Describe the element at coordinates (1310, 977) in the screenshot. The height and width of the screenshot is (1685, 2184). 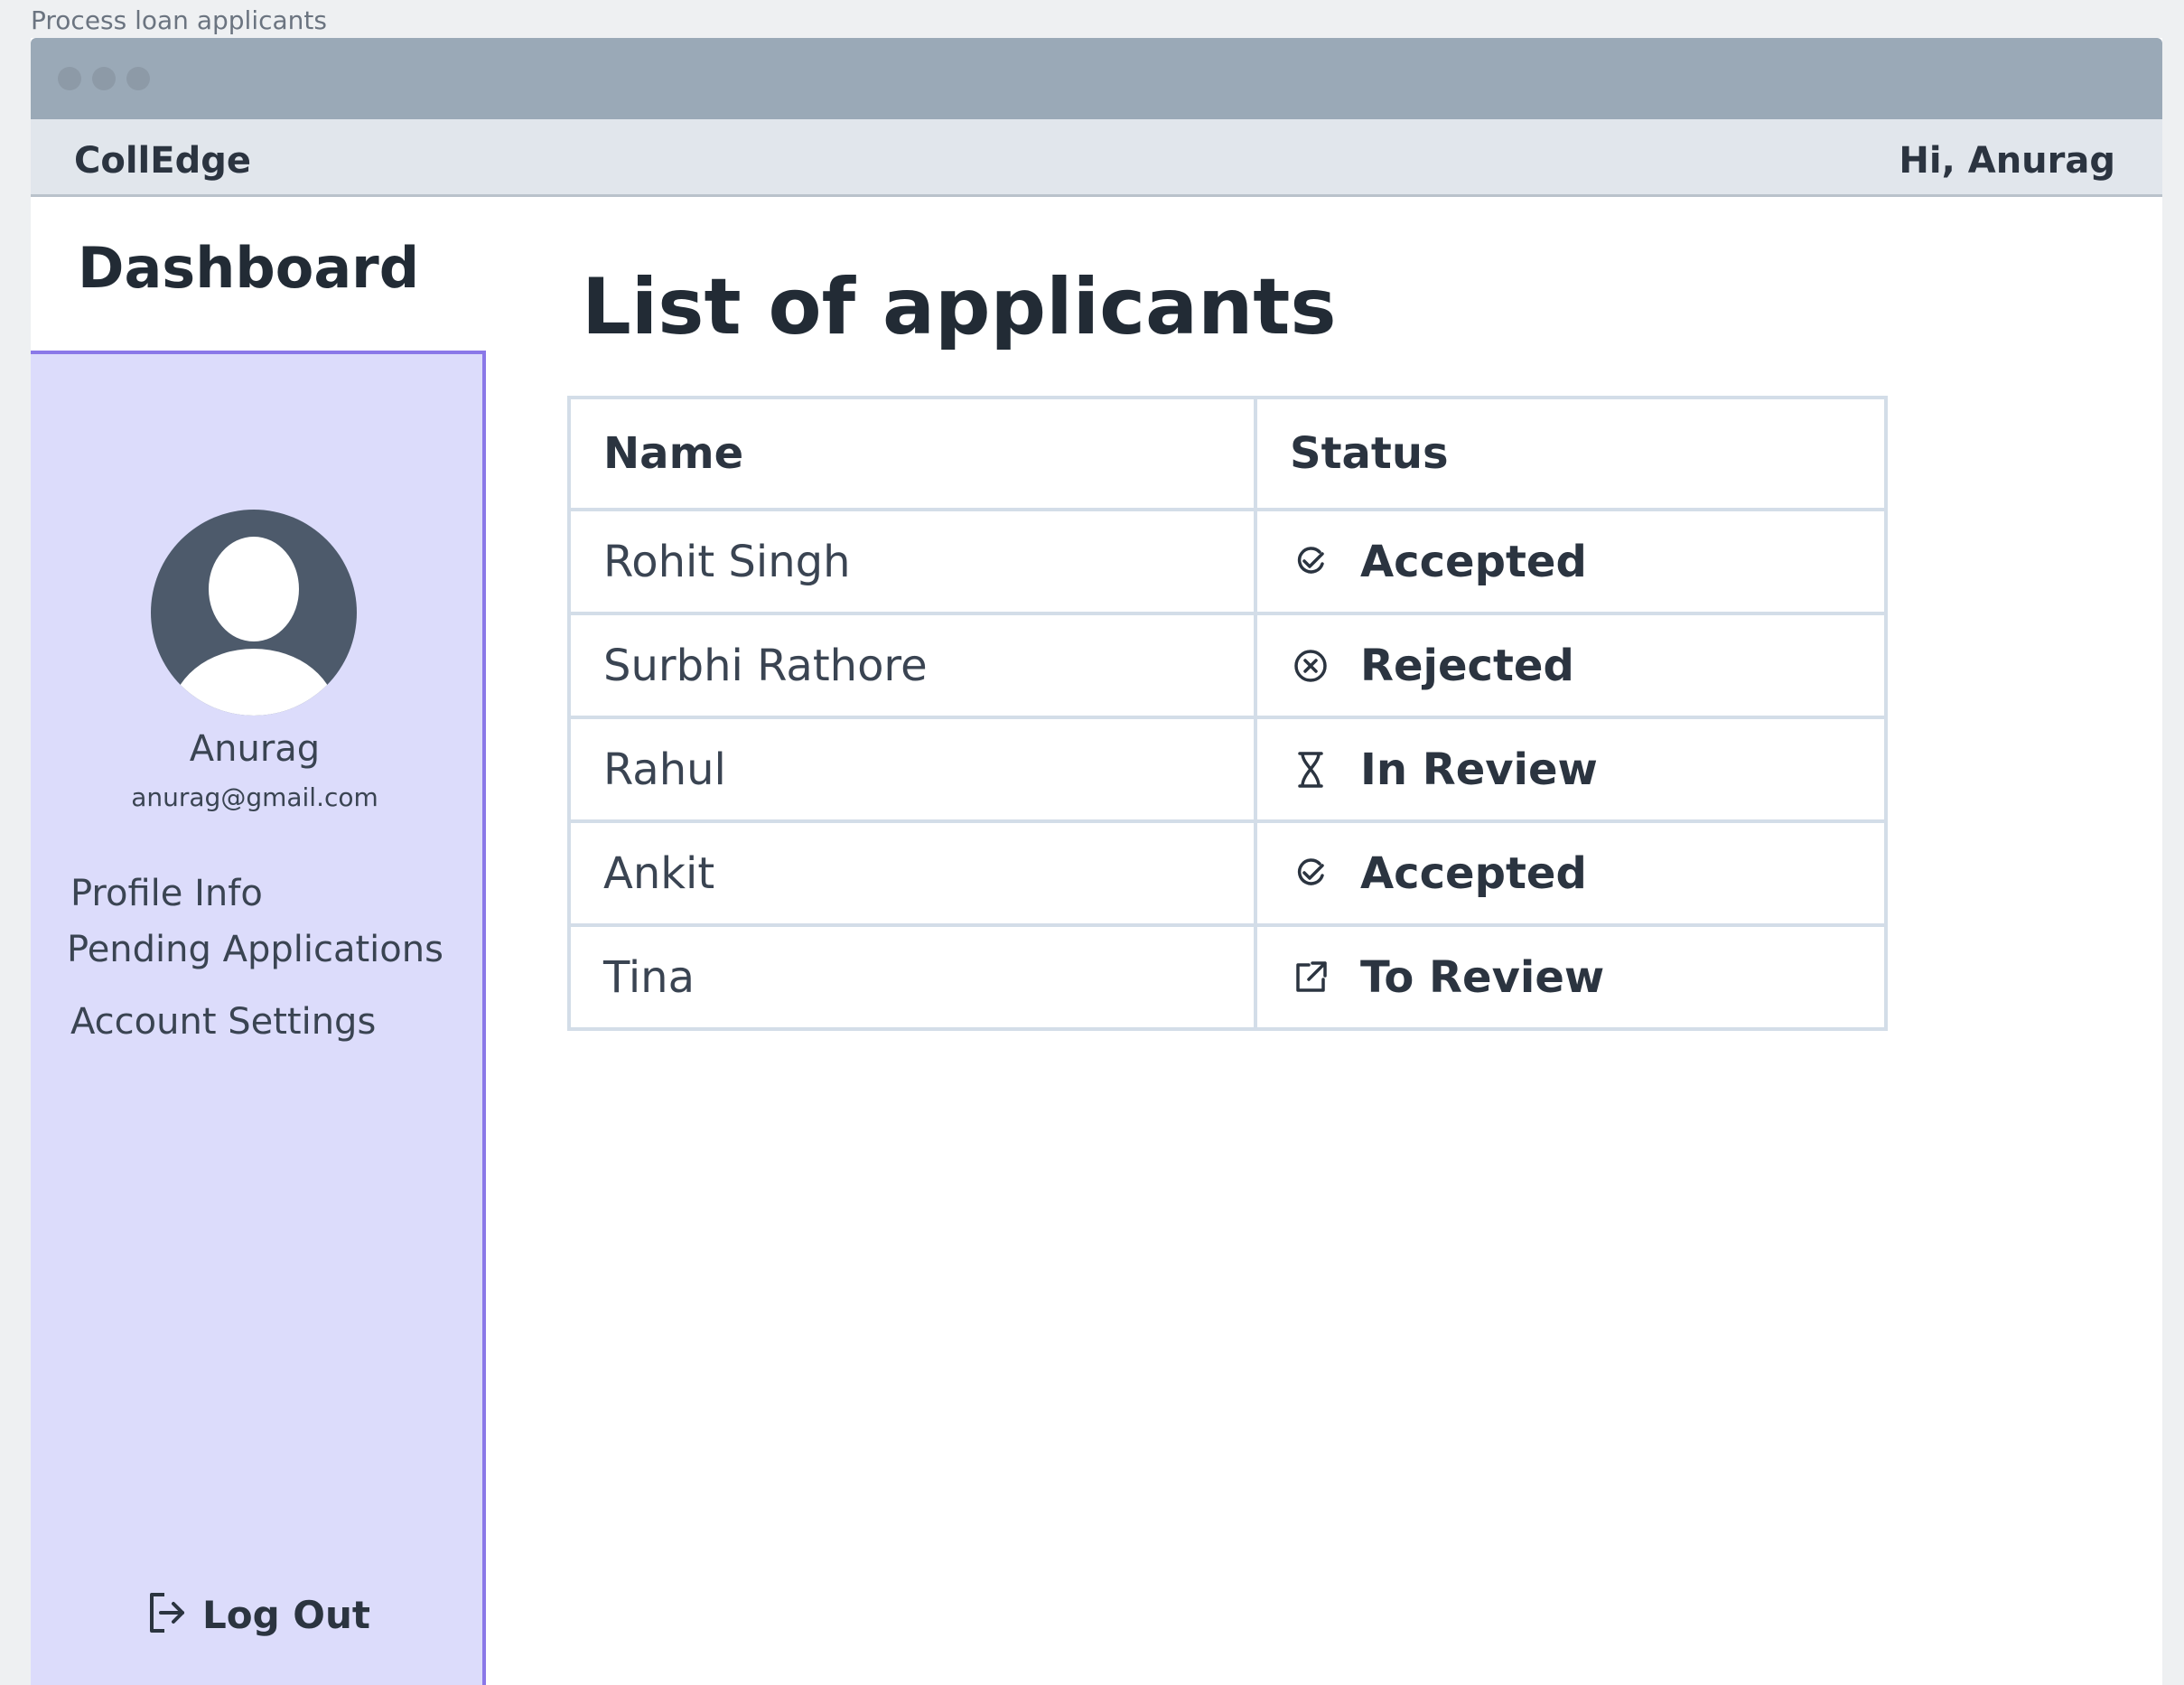
I see `external-link-icon` at that location.